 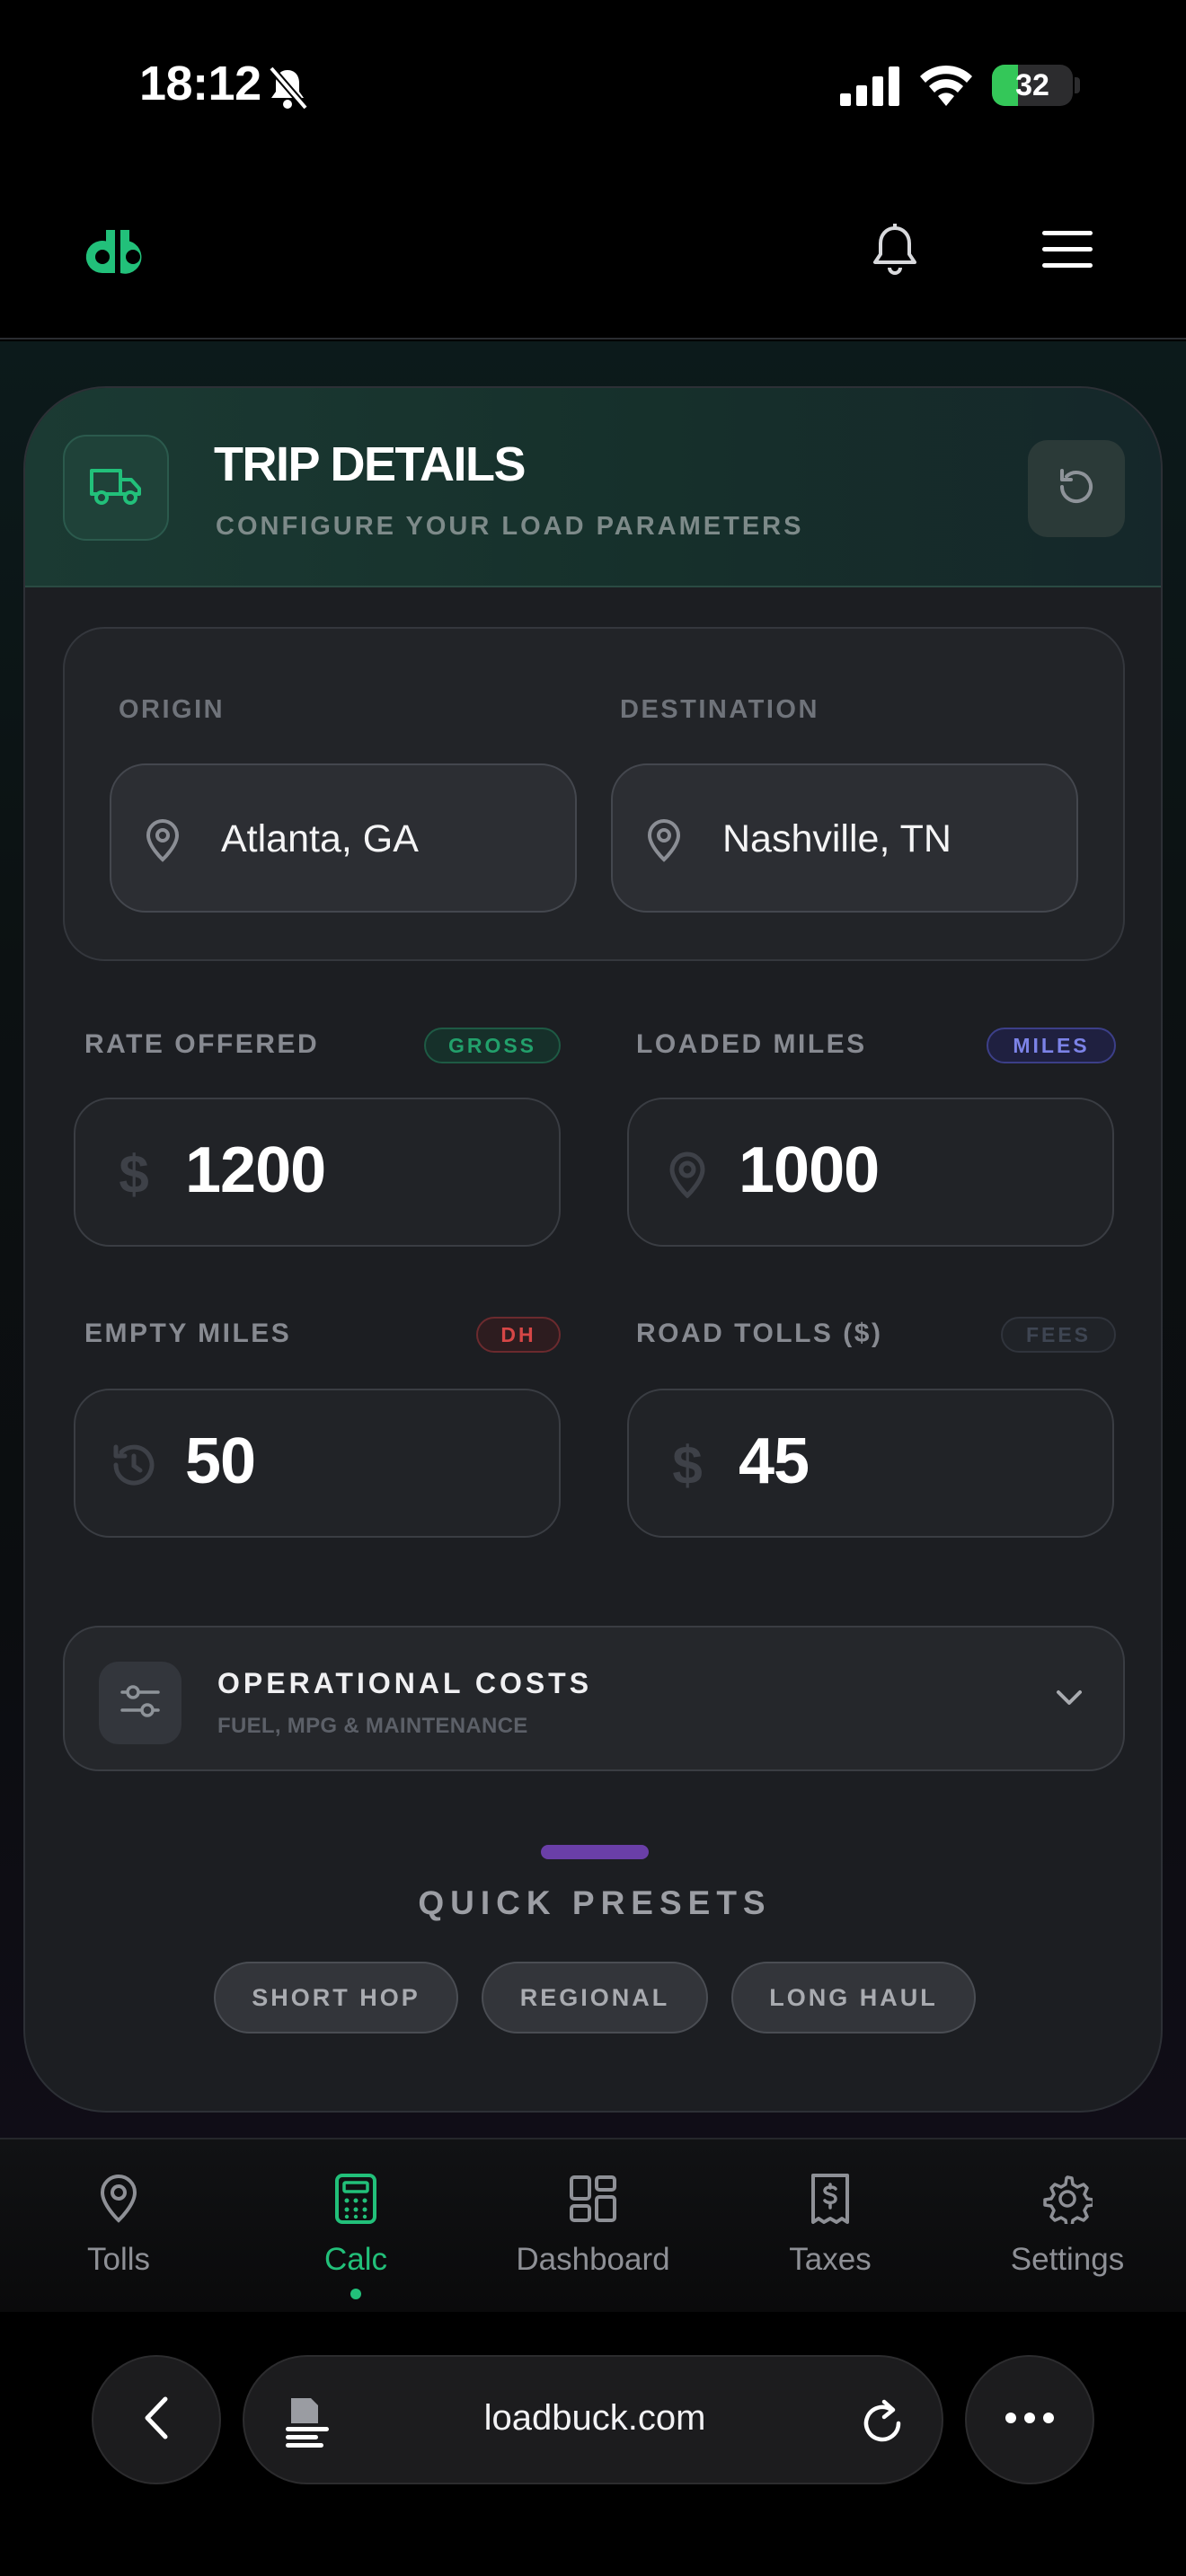 What do you see at coordinates (595, 1902) in the screenshot?
I see `quick-presets-title: QUICK PRESETS` at bounding box center [595, 1902].